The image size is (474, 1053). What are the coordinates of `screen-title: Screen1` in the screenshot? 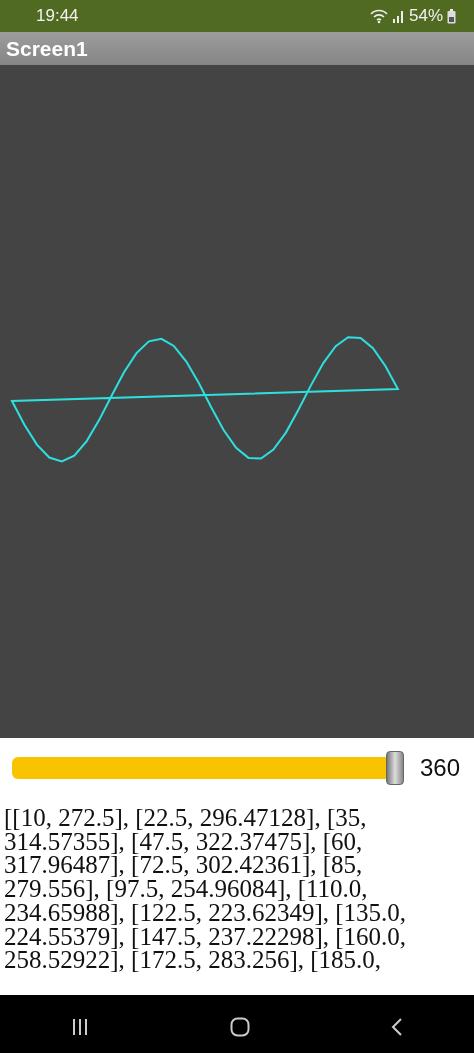 It's located at (47, 48).